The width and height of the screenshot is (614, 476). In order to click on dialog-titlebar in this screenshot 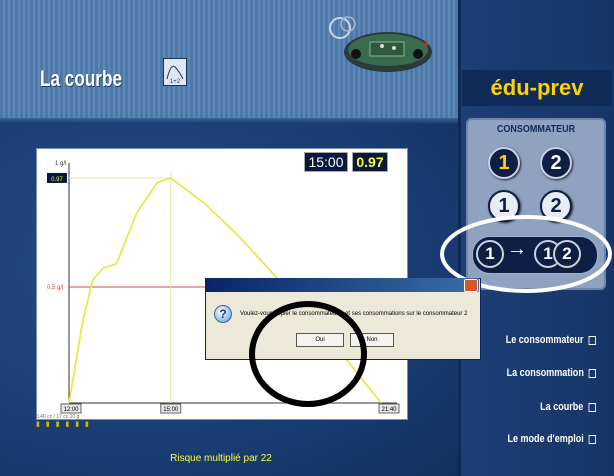, I will do `click(342, 285)`.